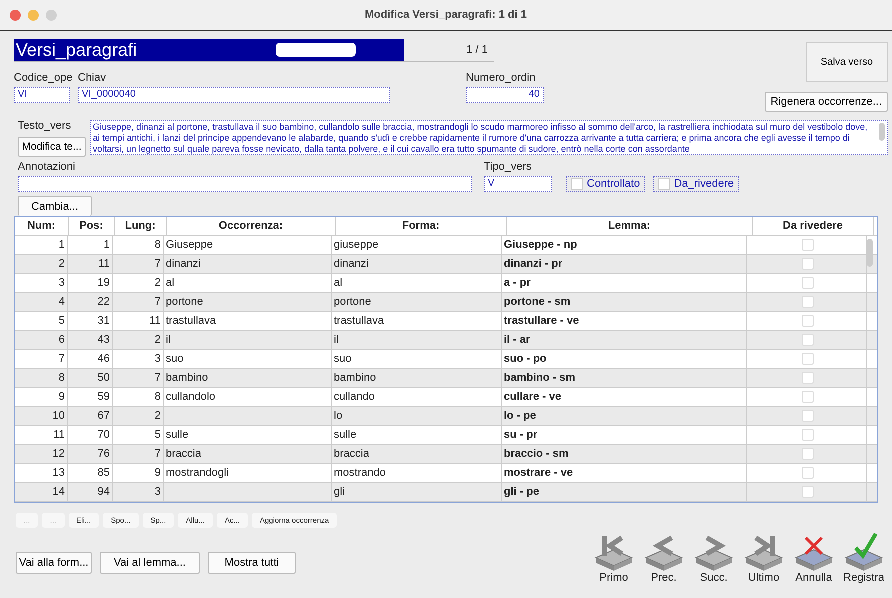 The height and width of the screenshot is (598, 892). What do you see at coordinates (90, 397) in the screenshot?
I see `table-cell: 59` at bounding box center [90, 397].